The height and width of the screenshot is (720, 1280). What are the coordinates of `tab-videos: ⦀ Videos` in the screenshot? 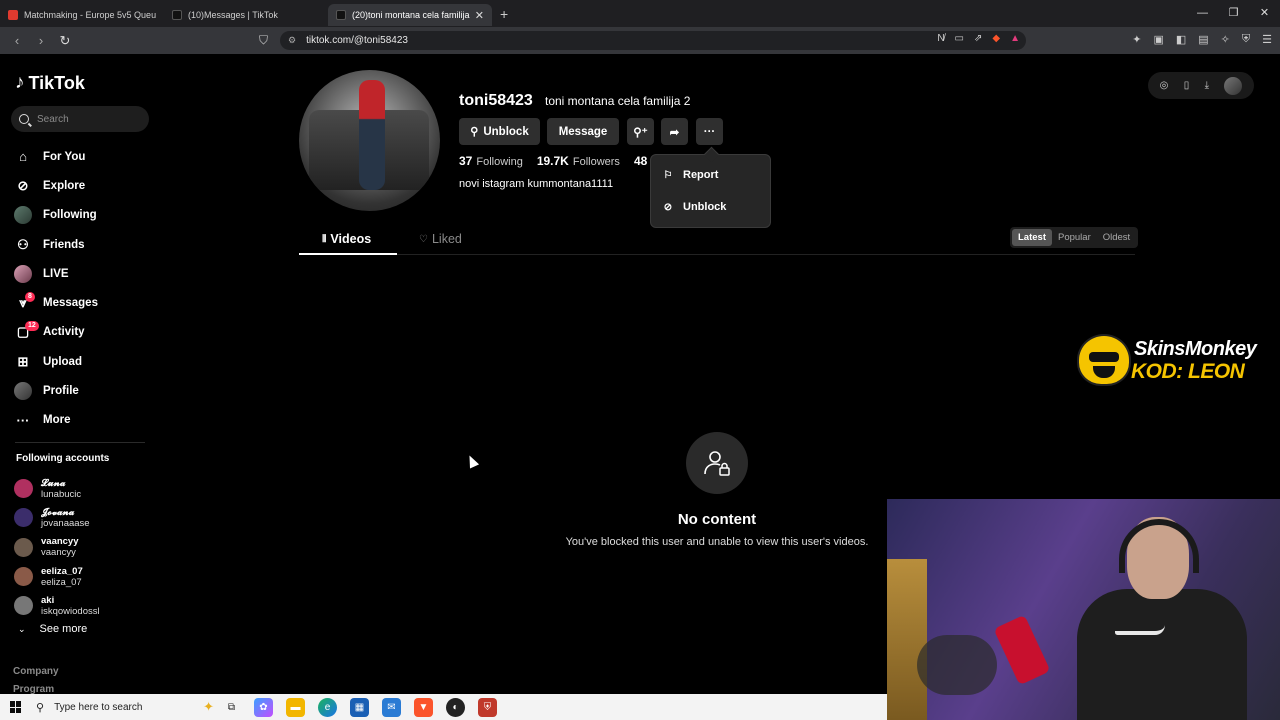 It's located at (346, 239).